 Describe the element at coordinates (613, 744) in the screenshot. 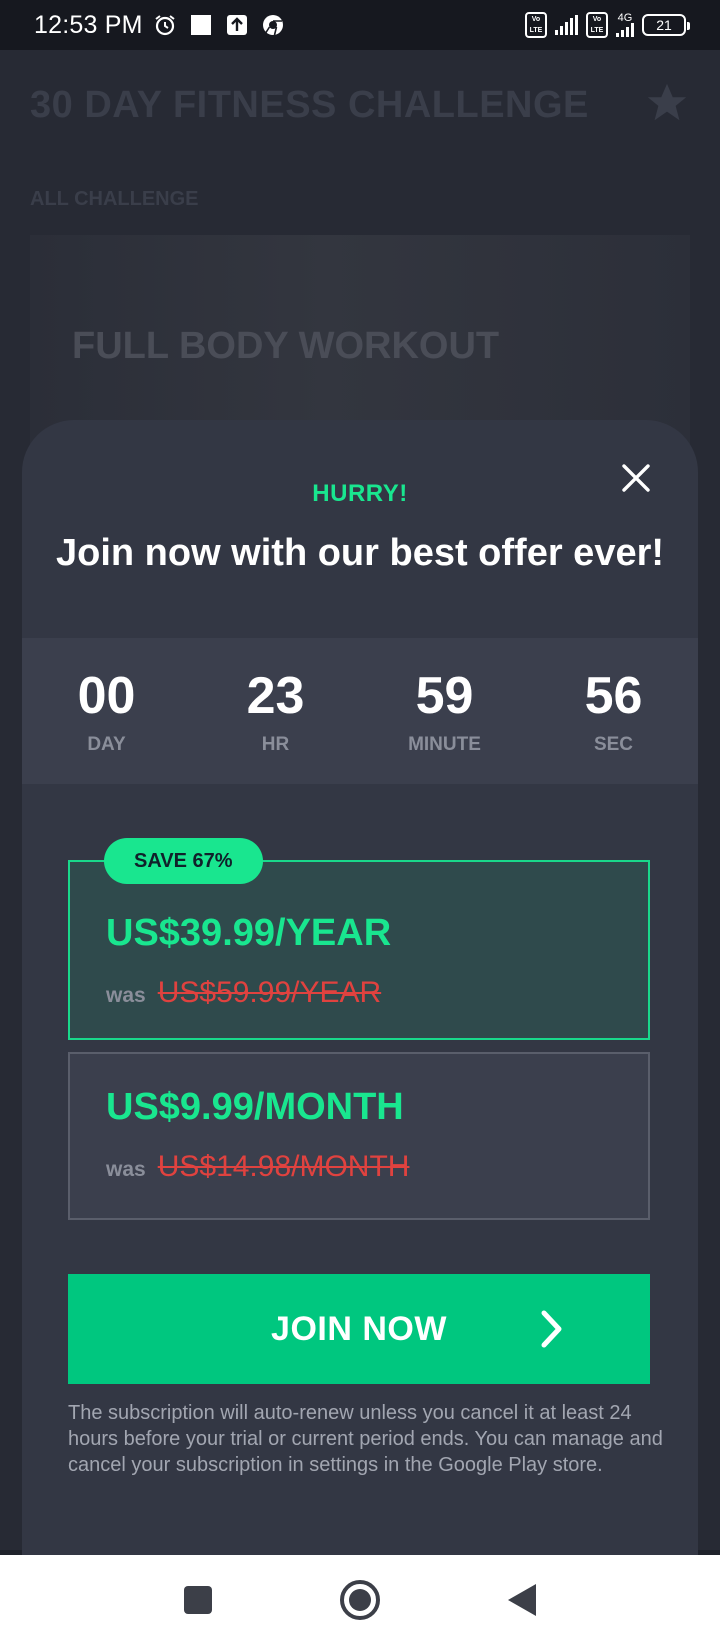

I see `countdown-label: SEC` at that location.